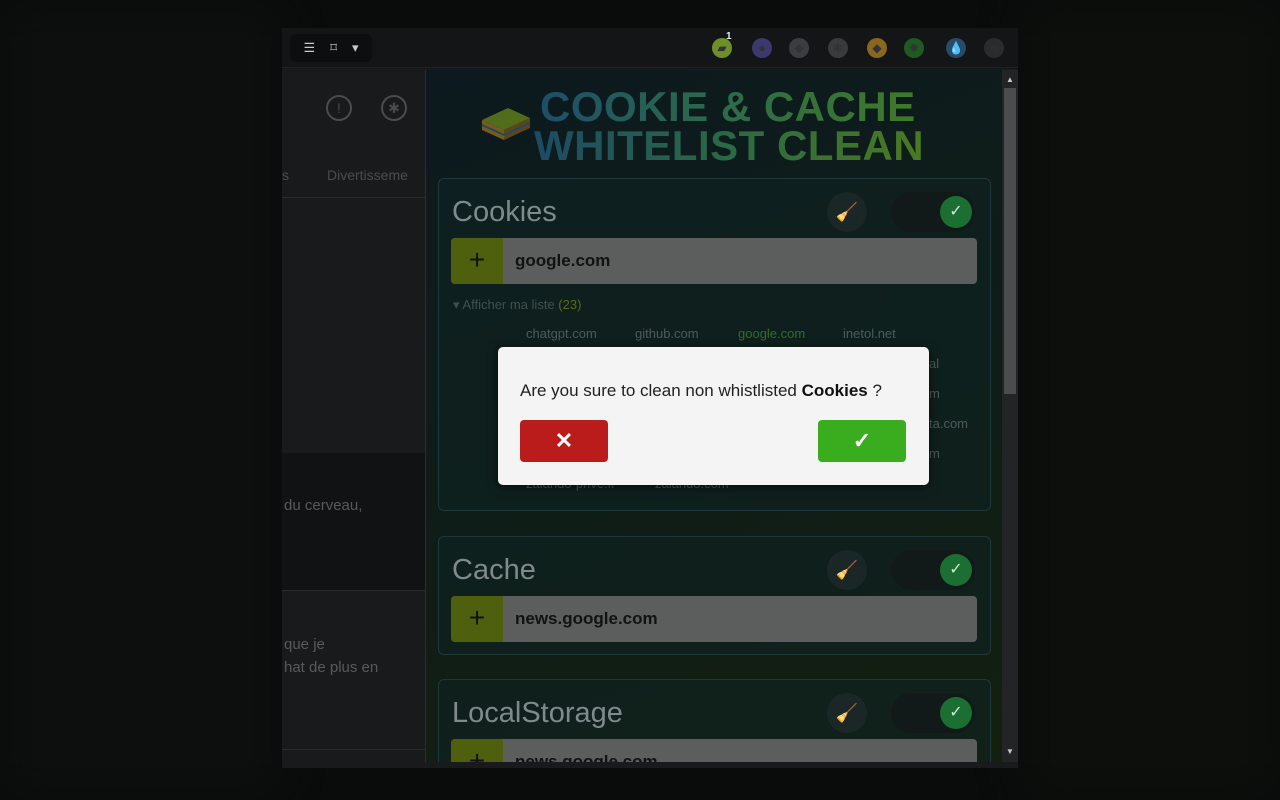  Describe the element at coordinates (838, 48) in the screenshot. I see `gear-extension-icon: ✱` at that location.